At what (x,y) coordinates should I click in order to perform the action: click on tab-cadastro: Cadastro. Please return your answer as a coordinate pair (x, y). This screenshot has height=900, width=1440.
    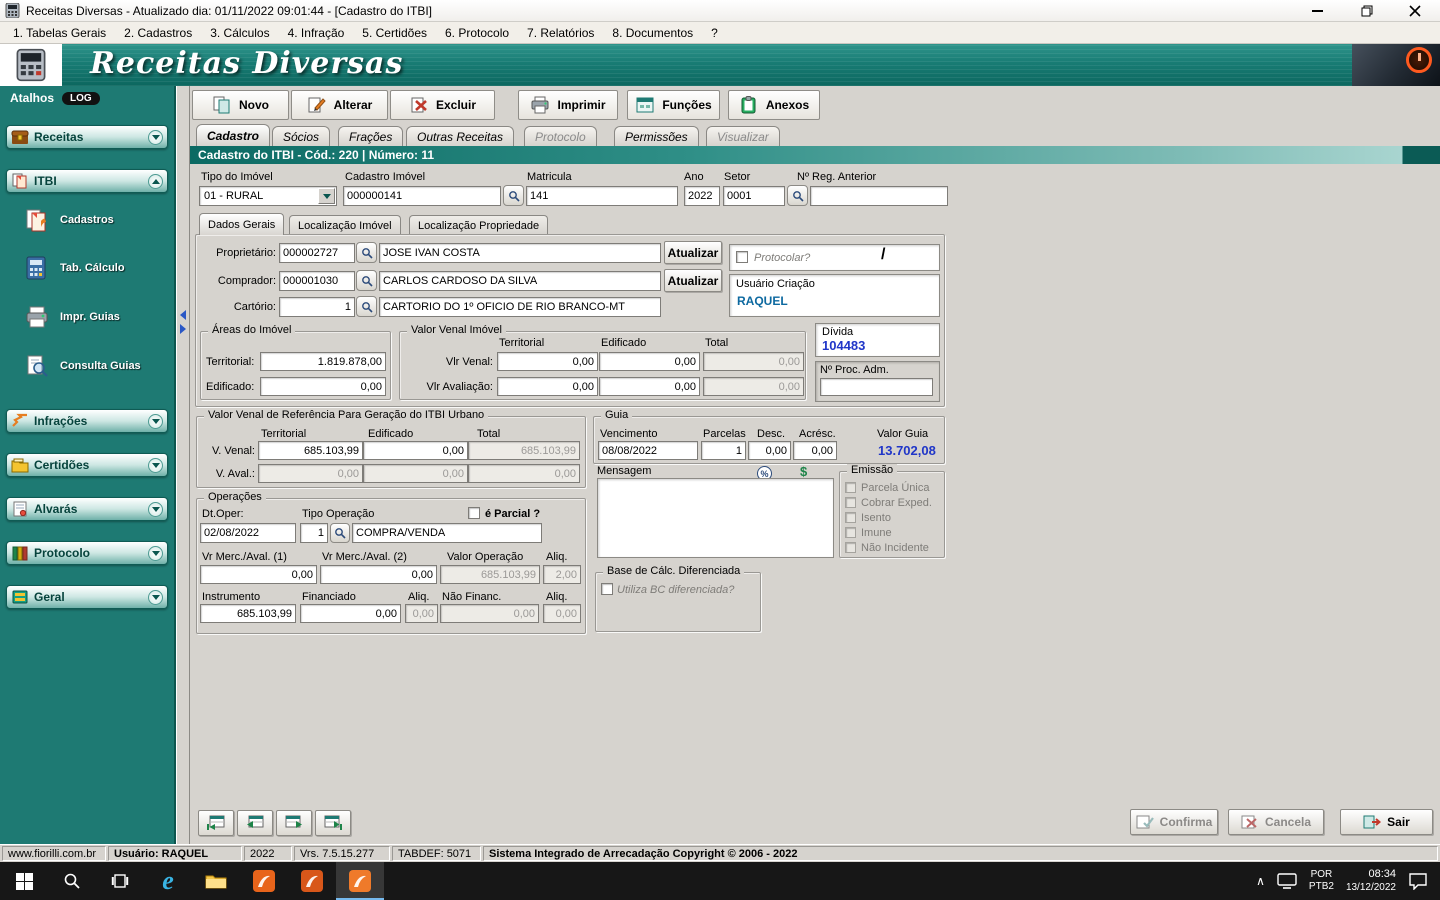
    Looking at the image, I should click on (233, 135).